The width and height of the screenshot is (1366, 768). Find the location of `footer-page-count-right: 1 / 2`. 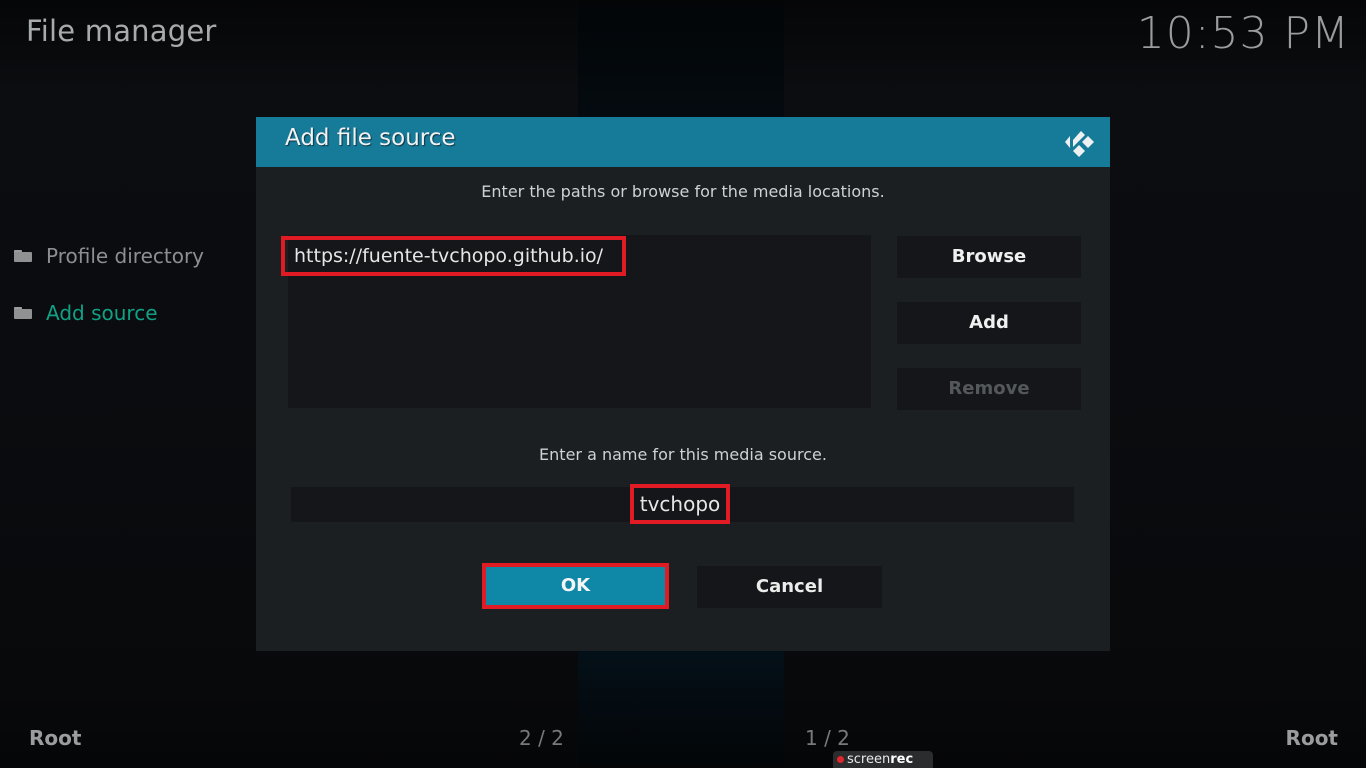

footer-page-count-right: 1 / 2 is located at coordinates (827, 738).